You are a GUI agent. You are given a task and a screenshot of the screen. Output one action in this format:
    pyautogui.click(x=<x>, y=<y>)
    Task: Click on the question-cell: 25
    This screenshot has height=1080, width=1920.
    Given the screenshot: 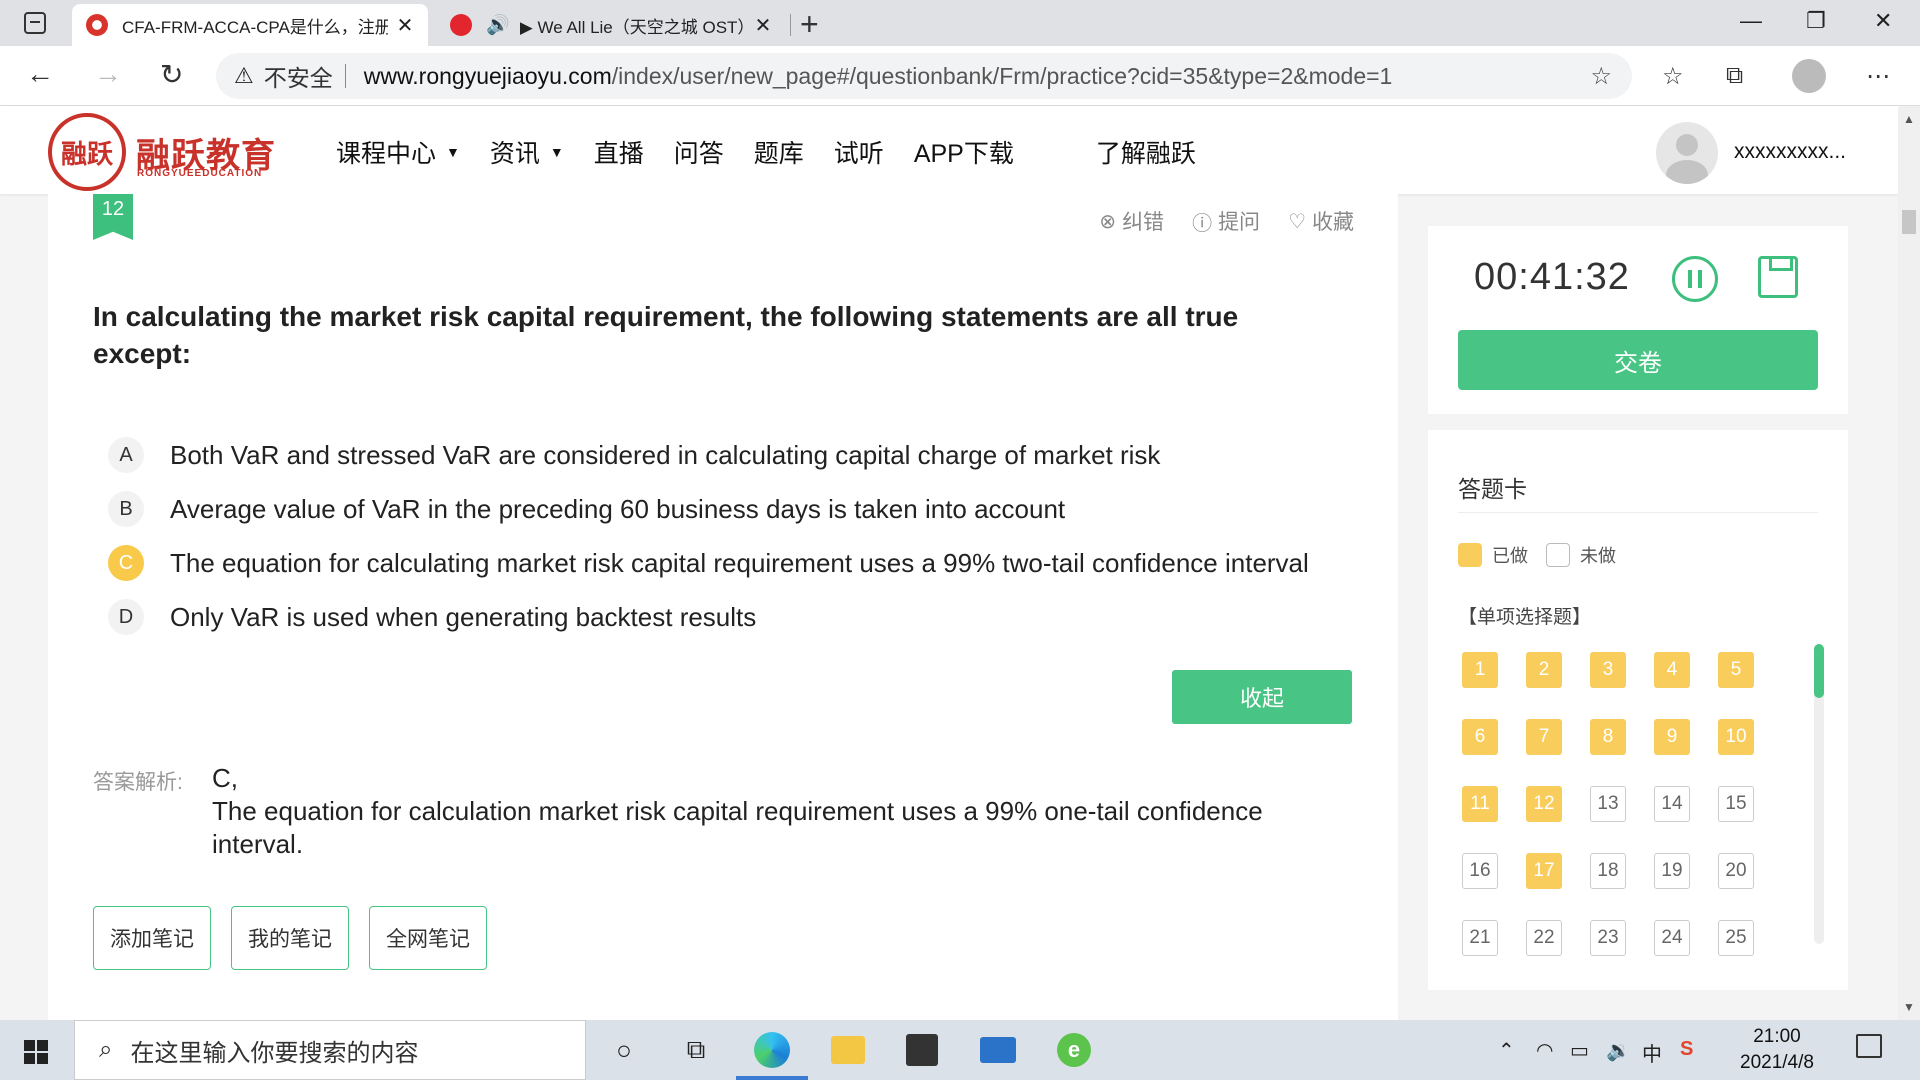 What is the action you would take?
    pyautogui.click(x=1736, y=938)
    